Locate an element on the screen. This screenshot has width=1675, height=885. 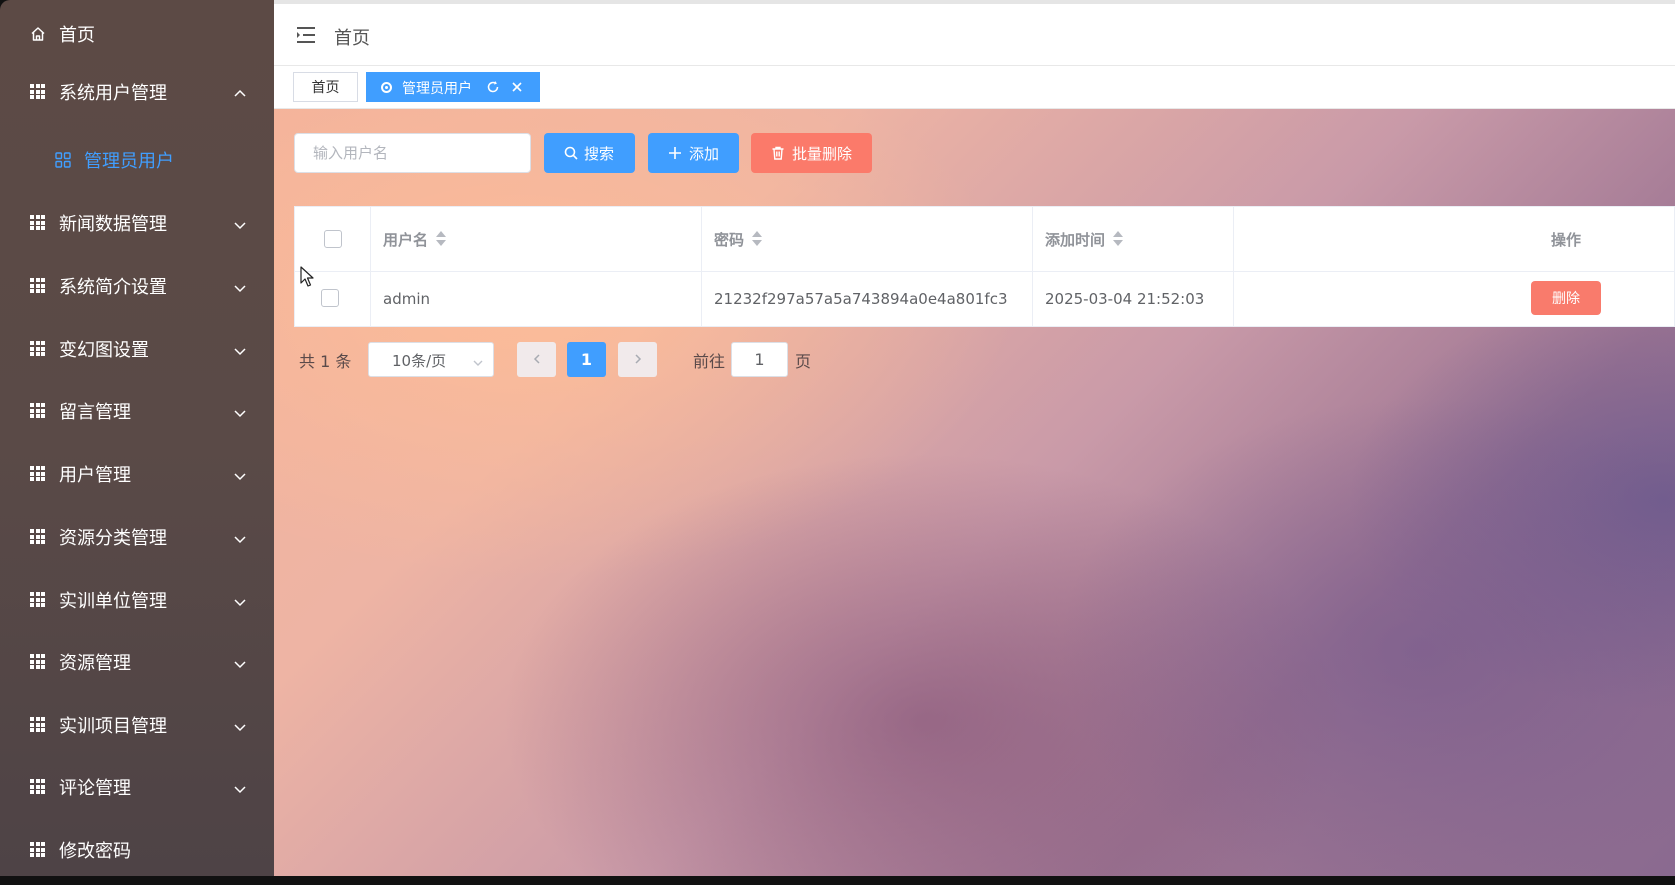
column-header-username: 用户名 is located at coordinates (415, 239).